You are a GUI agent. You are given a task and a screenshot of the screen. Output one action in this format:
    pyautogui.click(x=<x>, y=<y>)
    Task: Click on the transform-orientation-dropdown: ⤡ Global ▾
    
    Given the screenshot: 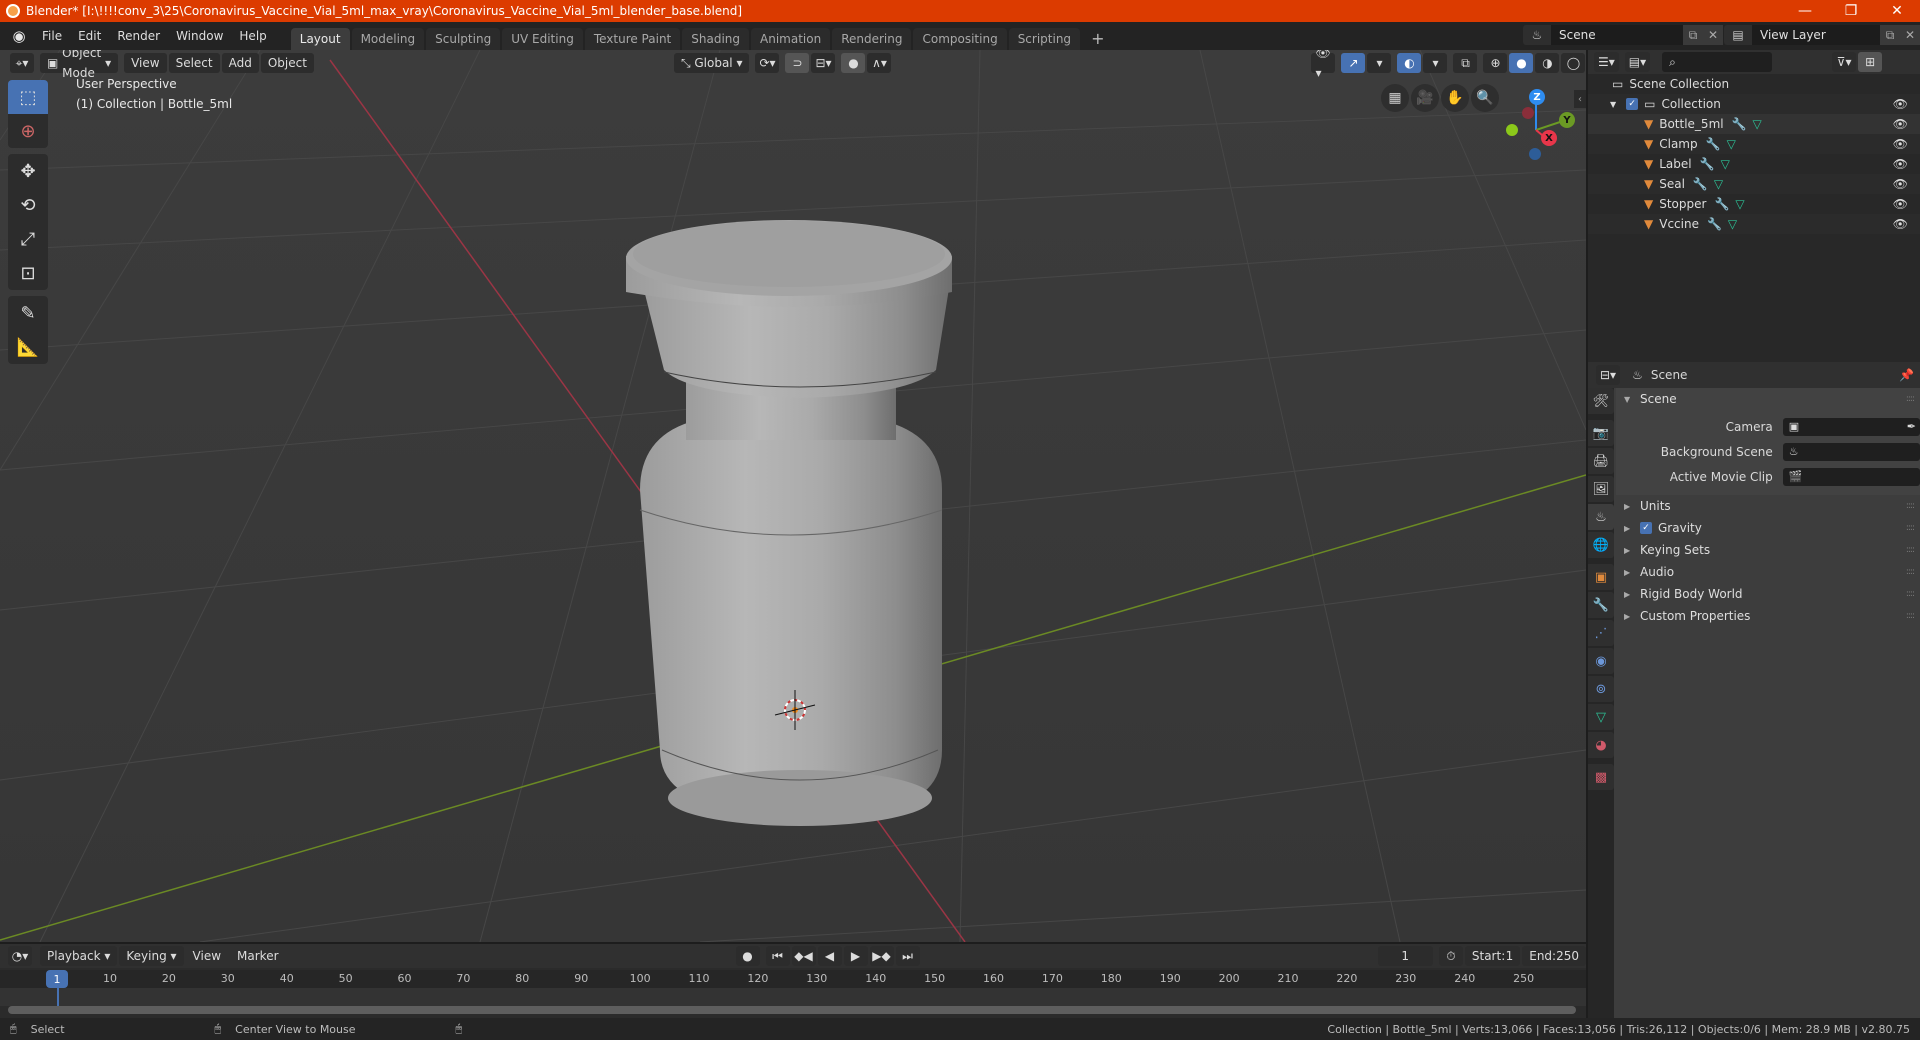 What is the action you would take?
    pyautogui.click(x=711, y=63)
    